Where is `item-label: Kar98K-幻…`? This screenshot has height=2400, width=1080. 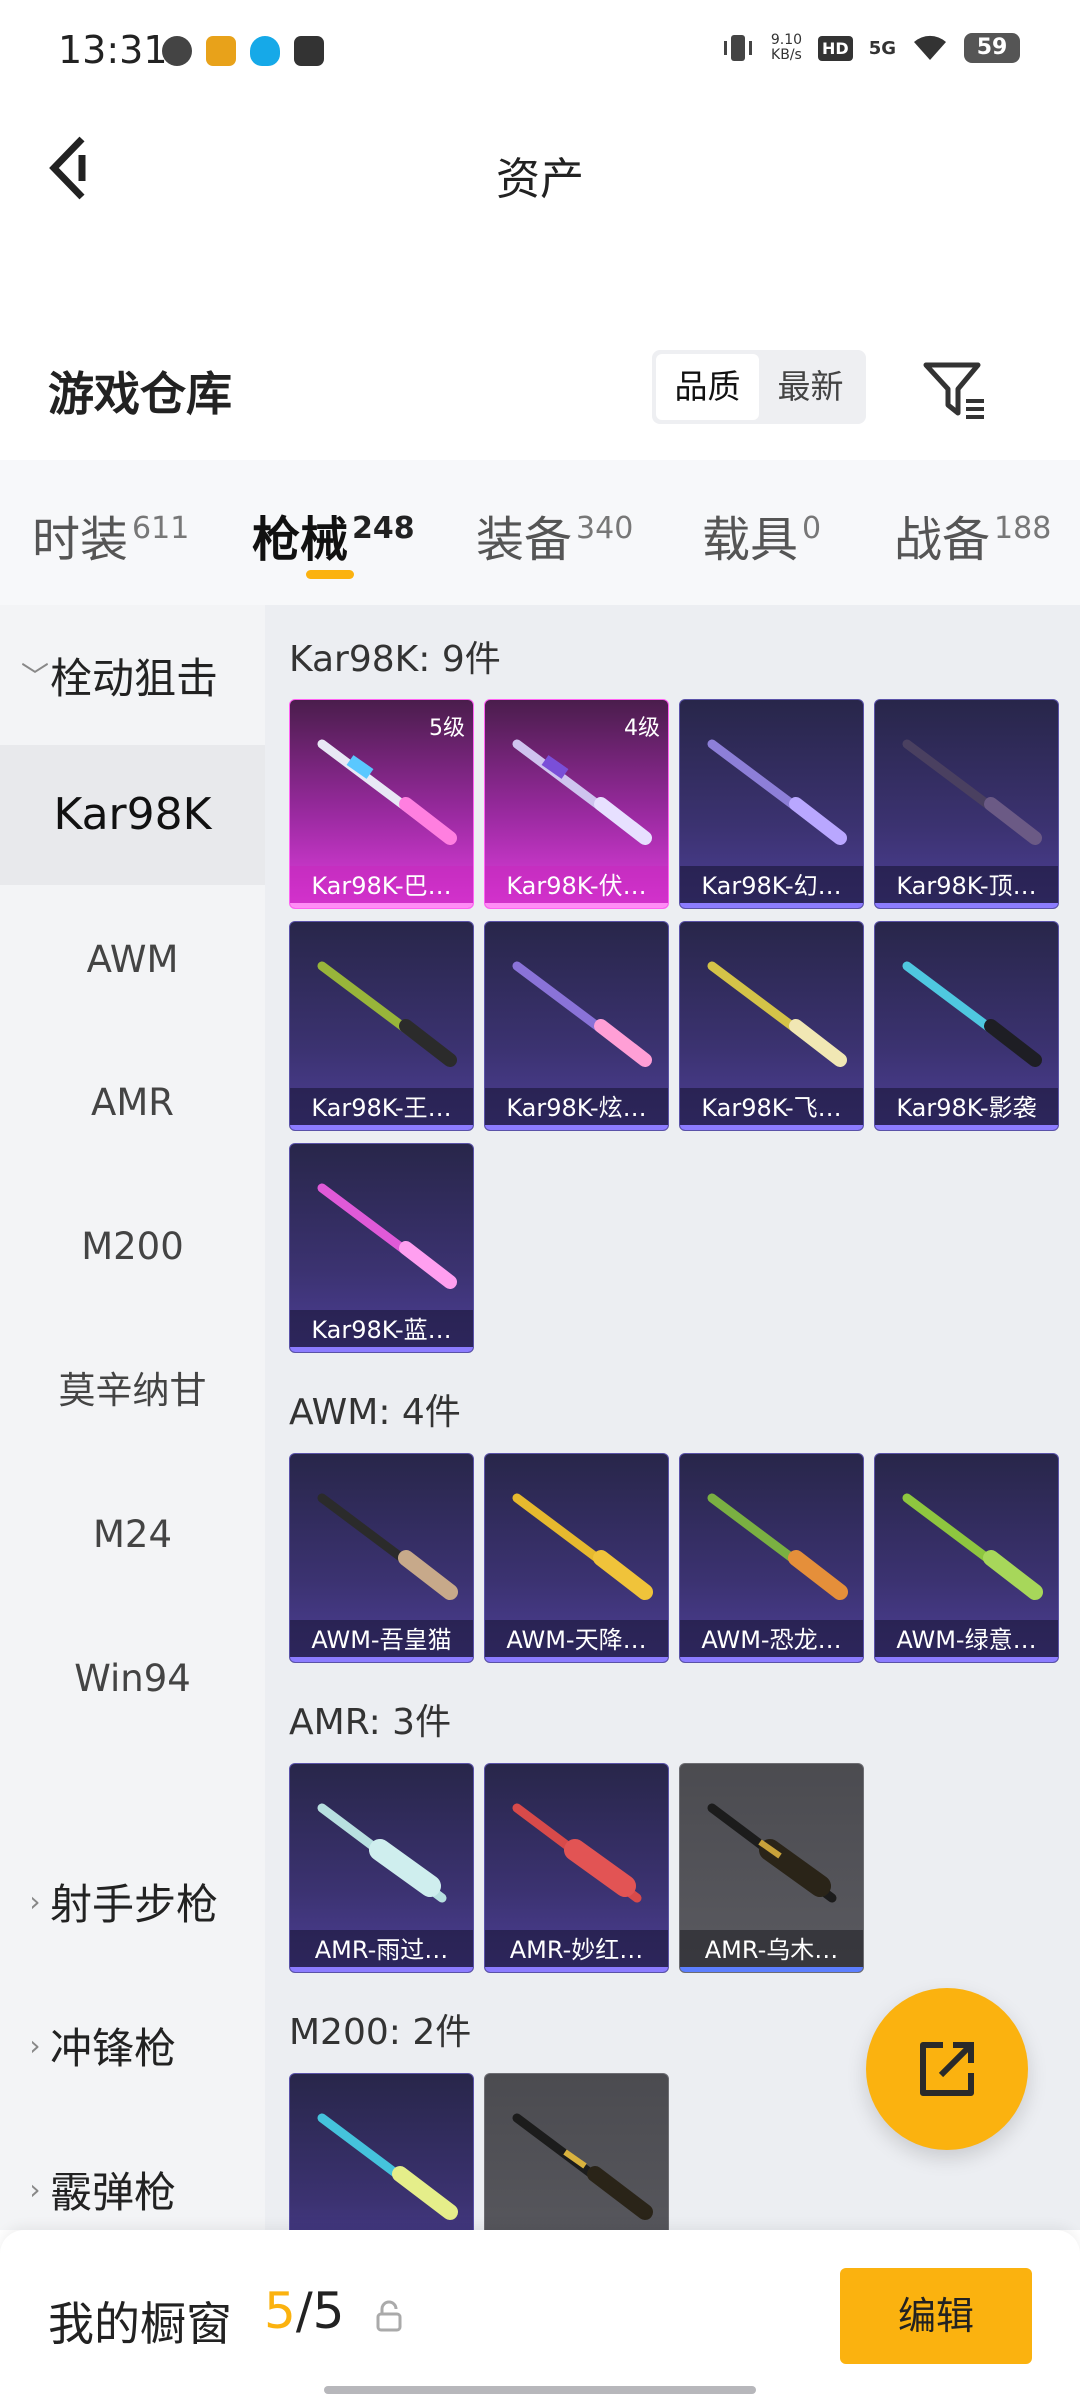
item-label: Kar98K-幻… is located at coordinates (771, 887).